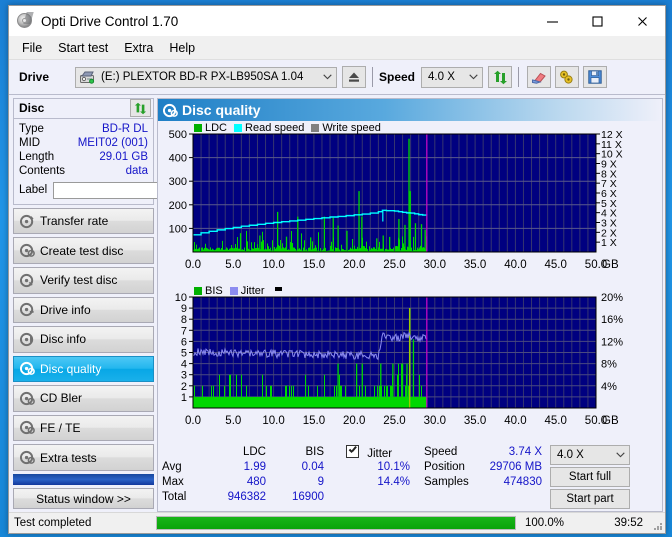  What do you see at coordinates (33, 190) in the screenshot?
I see `disc-label-caption: Label` at bounding box center [33, 190].